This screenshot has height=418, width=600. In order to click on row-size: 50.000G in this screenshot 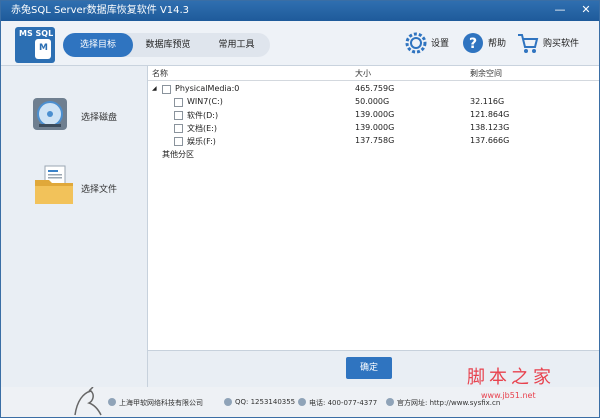, I will do `click(372, 101)`.